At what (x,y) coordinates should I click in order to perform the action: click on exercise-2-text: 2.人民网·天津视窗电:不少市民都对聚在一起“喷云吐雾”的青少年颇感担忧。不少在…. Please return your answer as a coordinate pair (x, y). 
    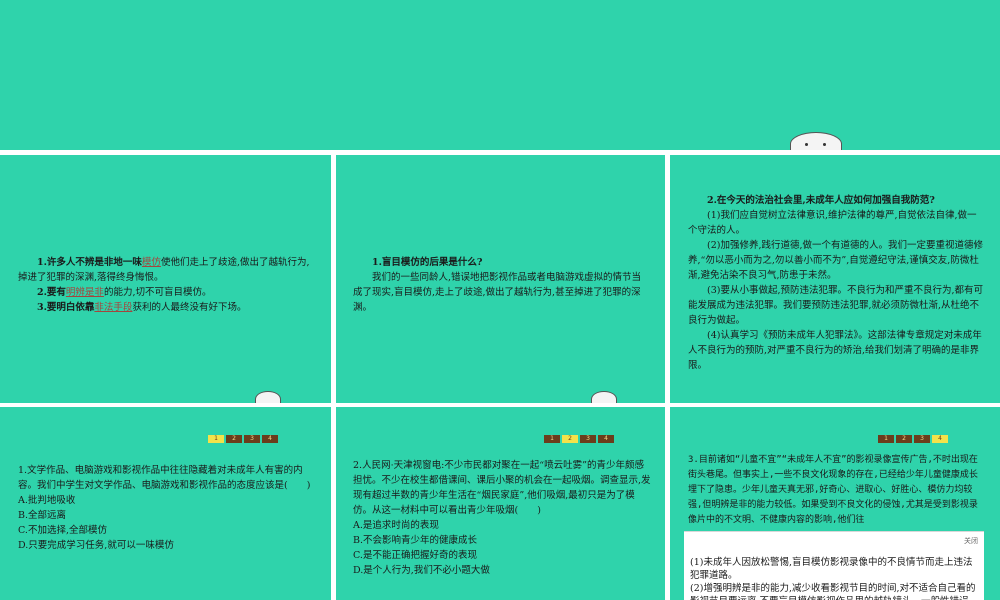
    Looking at the image, I should click on (502, 518).